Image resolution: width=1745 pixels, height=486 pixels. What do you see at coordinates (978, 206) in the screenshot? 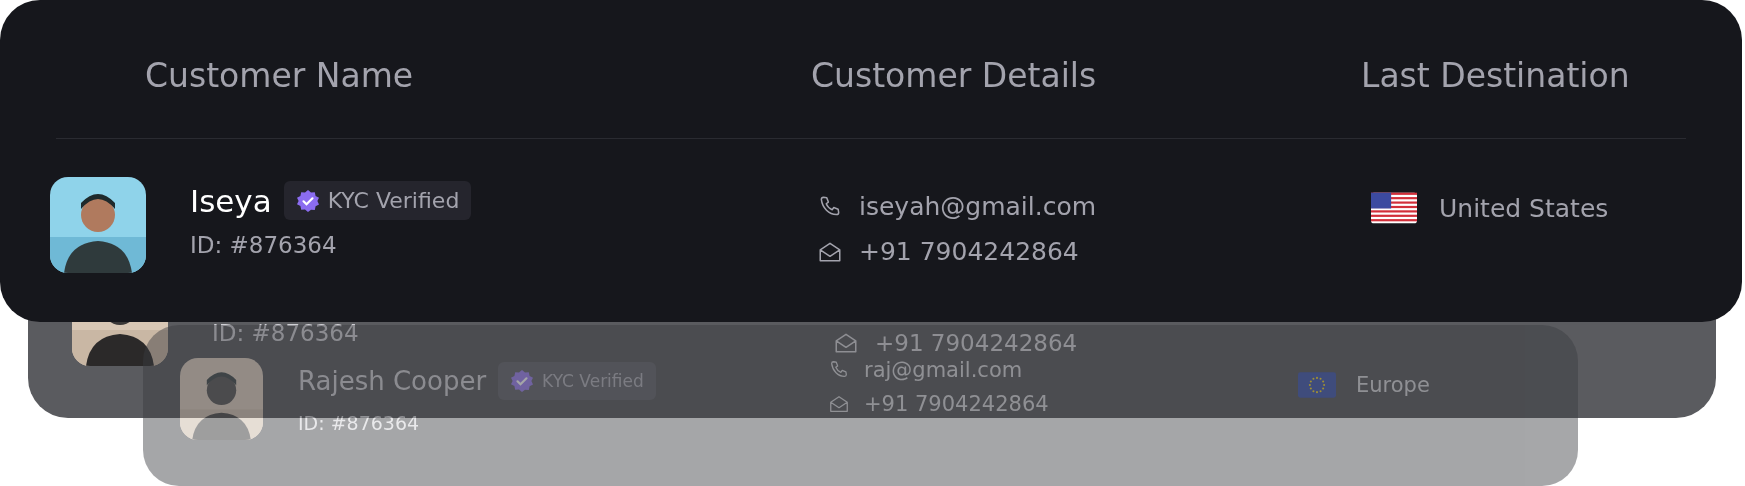
I see `email-text: iseyah@gmail.com` at bounding box center [978, 206].